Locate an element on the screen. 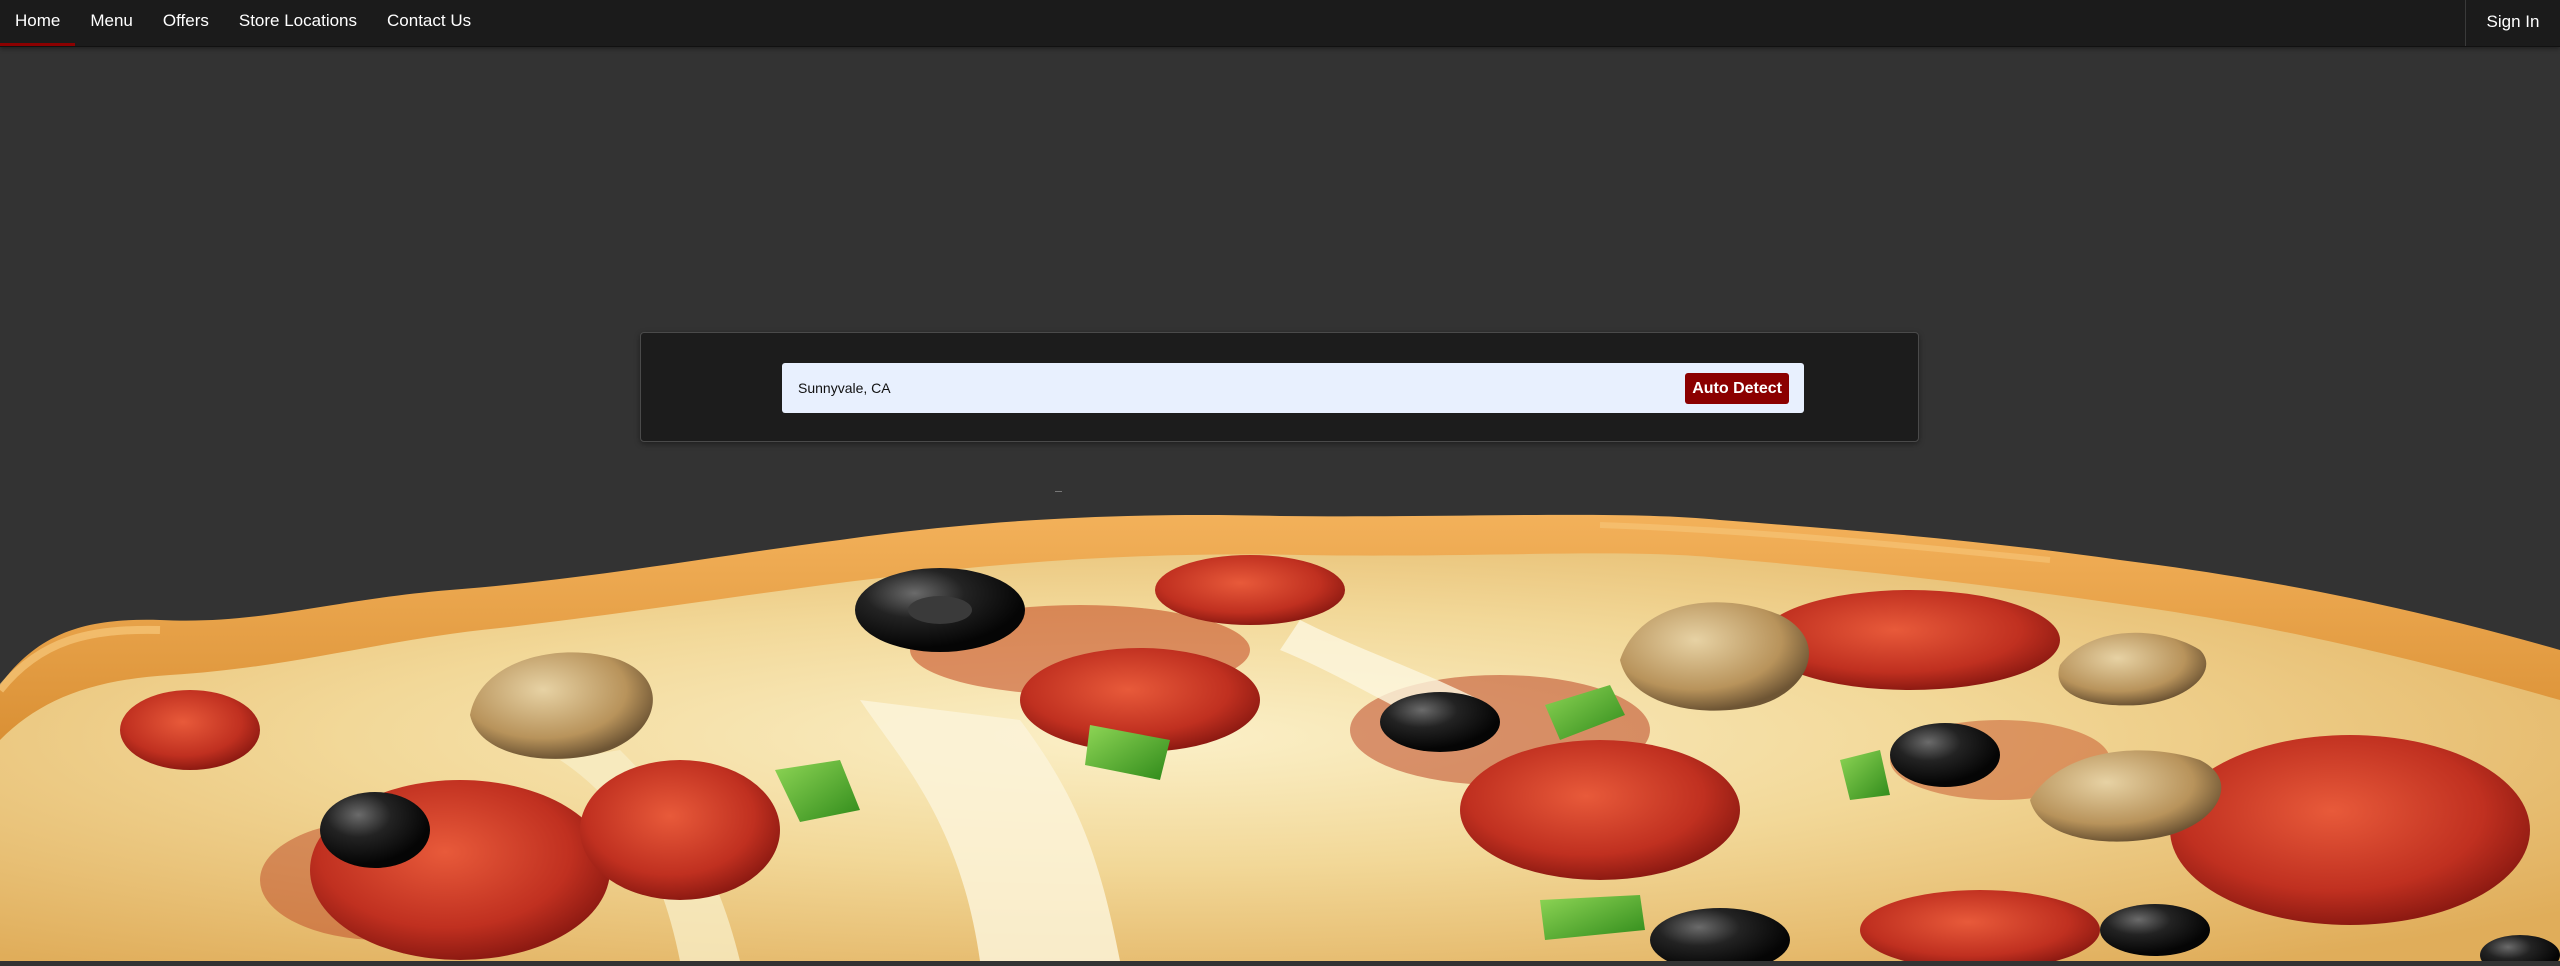 This screenshot has height=966, width=2560. divider-mark is located at coordinates (1058, 491).